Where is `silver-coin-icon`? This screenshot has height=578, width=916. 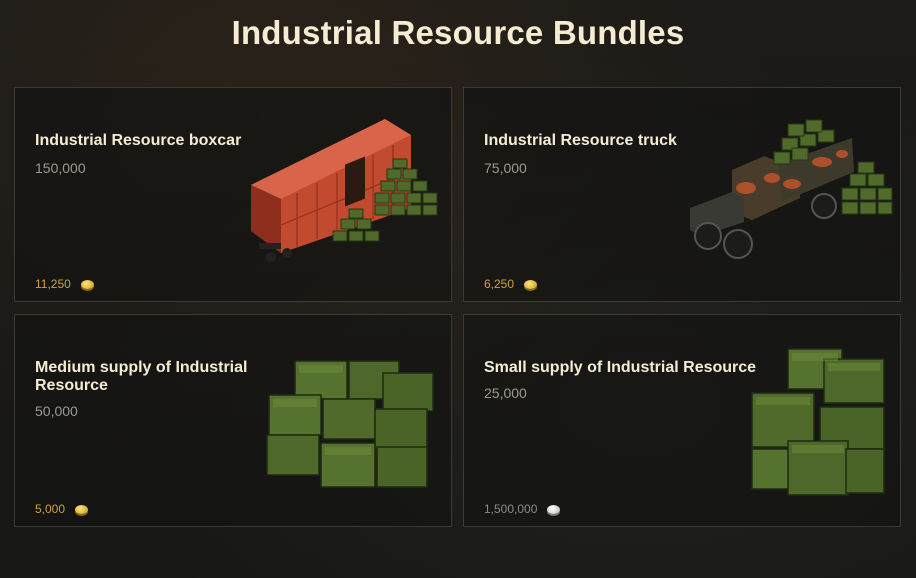 silver-coin-icon is located at coordinates (554, 509).